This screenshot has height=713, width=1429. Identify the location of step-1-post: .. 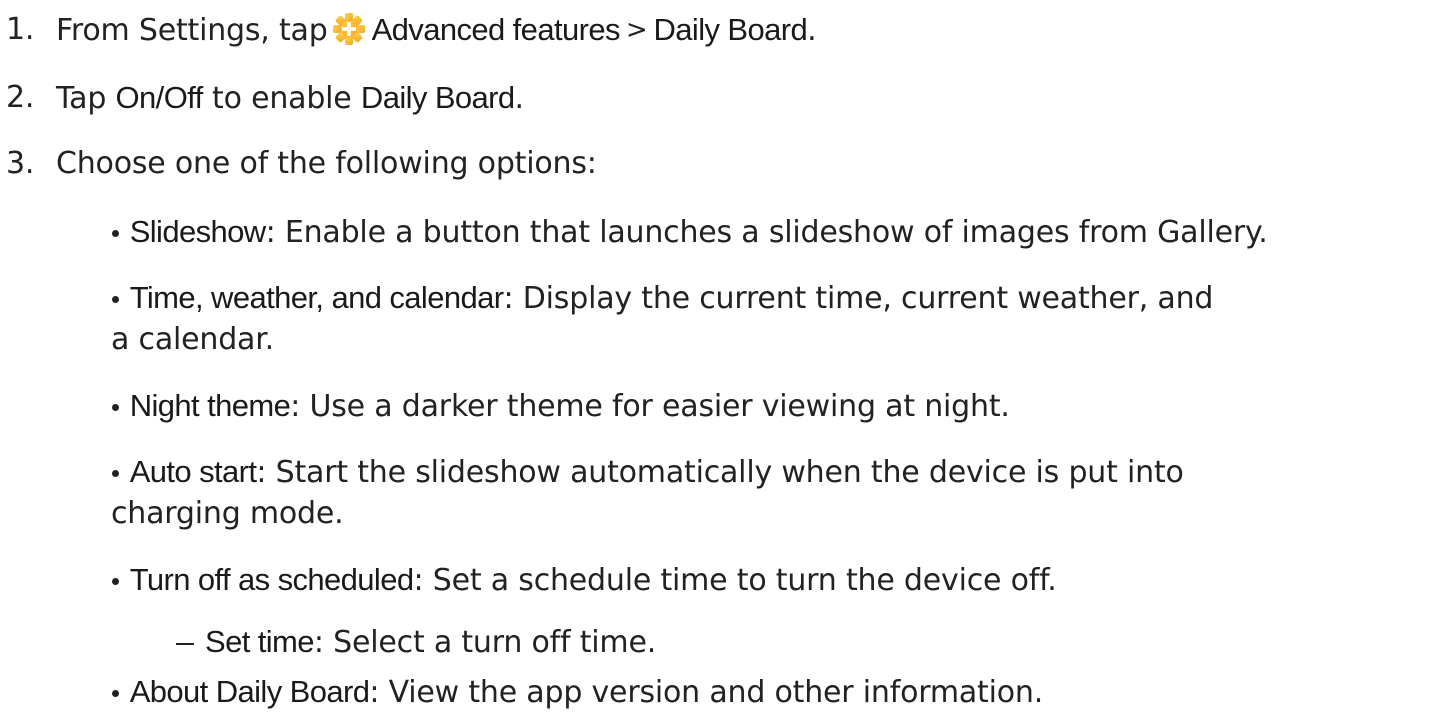
(812, 30).